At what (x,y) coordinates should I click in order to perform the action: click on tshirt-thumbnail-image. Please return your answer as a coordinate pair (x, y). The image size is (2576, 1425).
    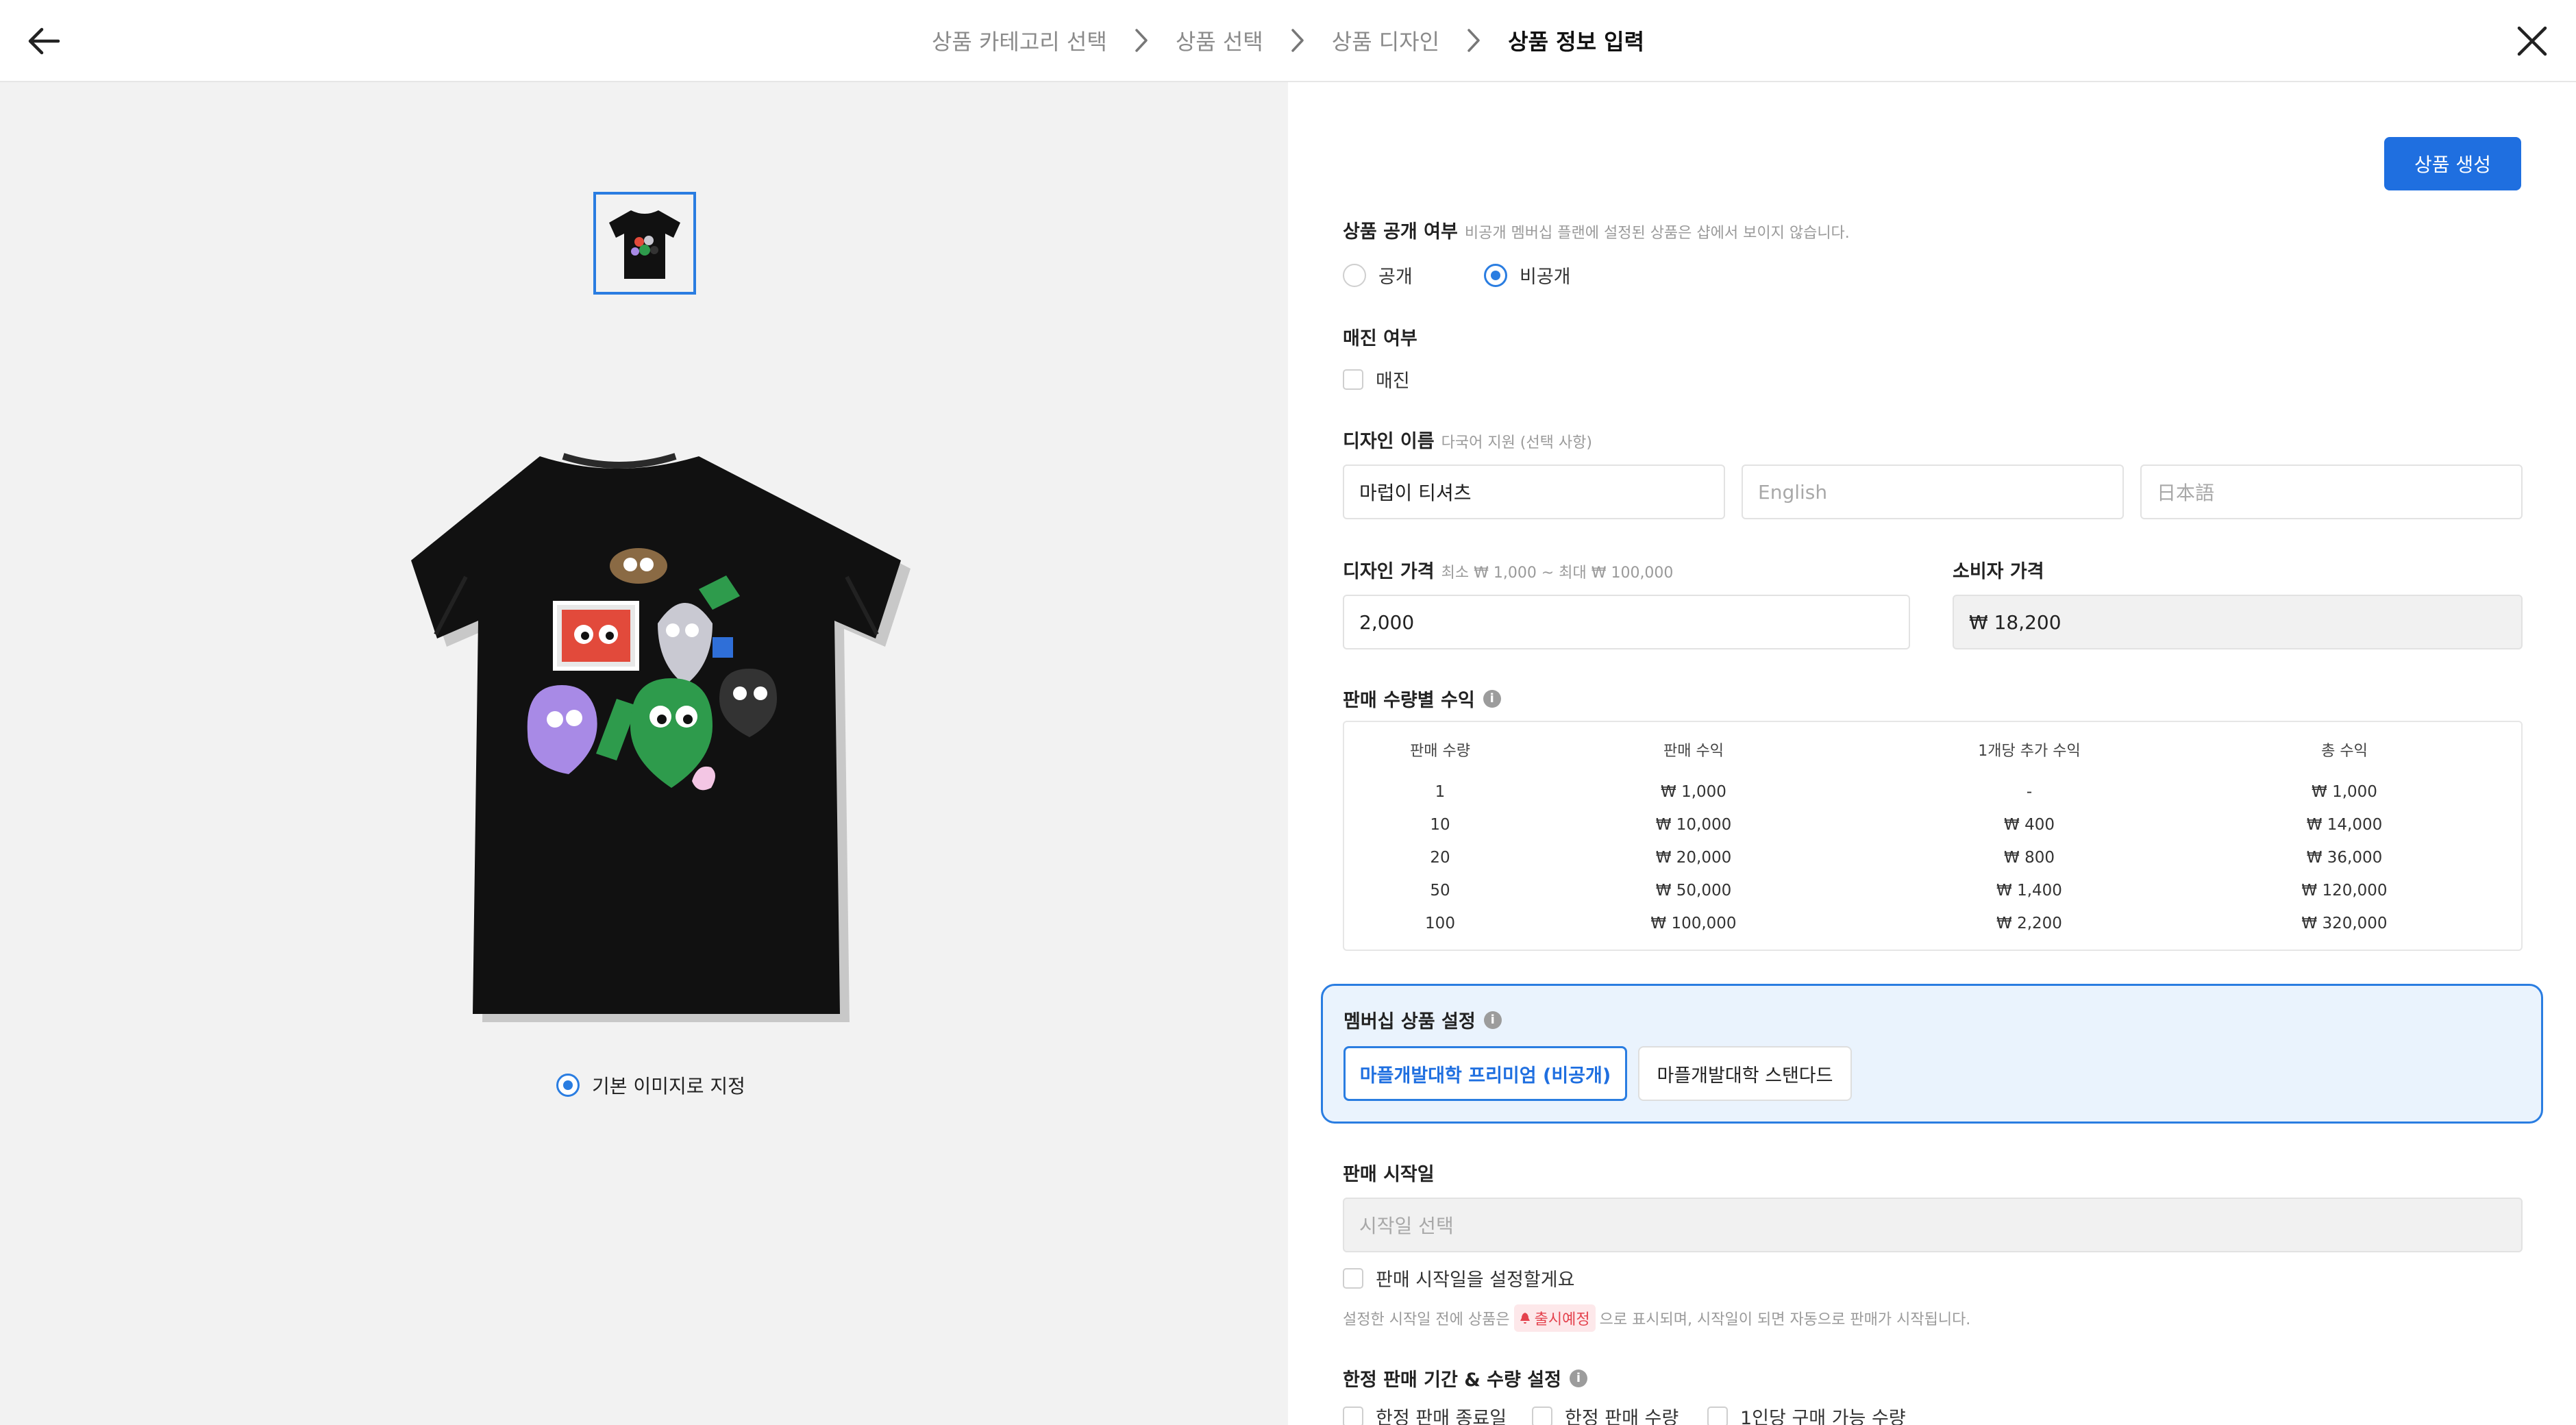
    Looking at the image, I should click on (644, 245).